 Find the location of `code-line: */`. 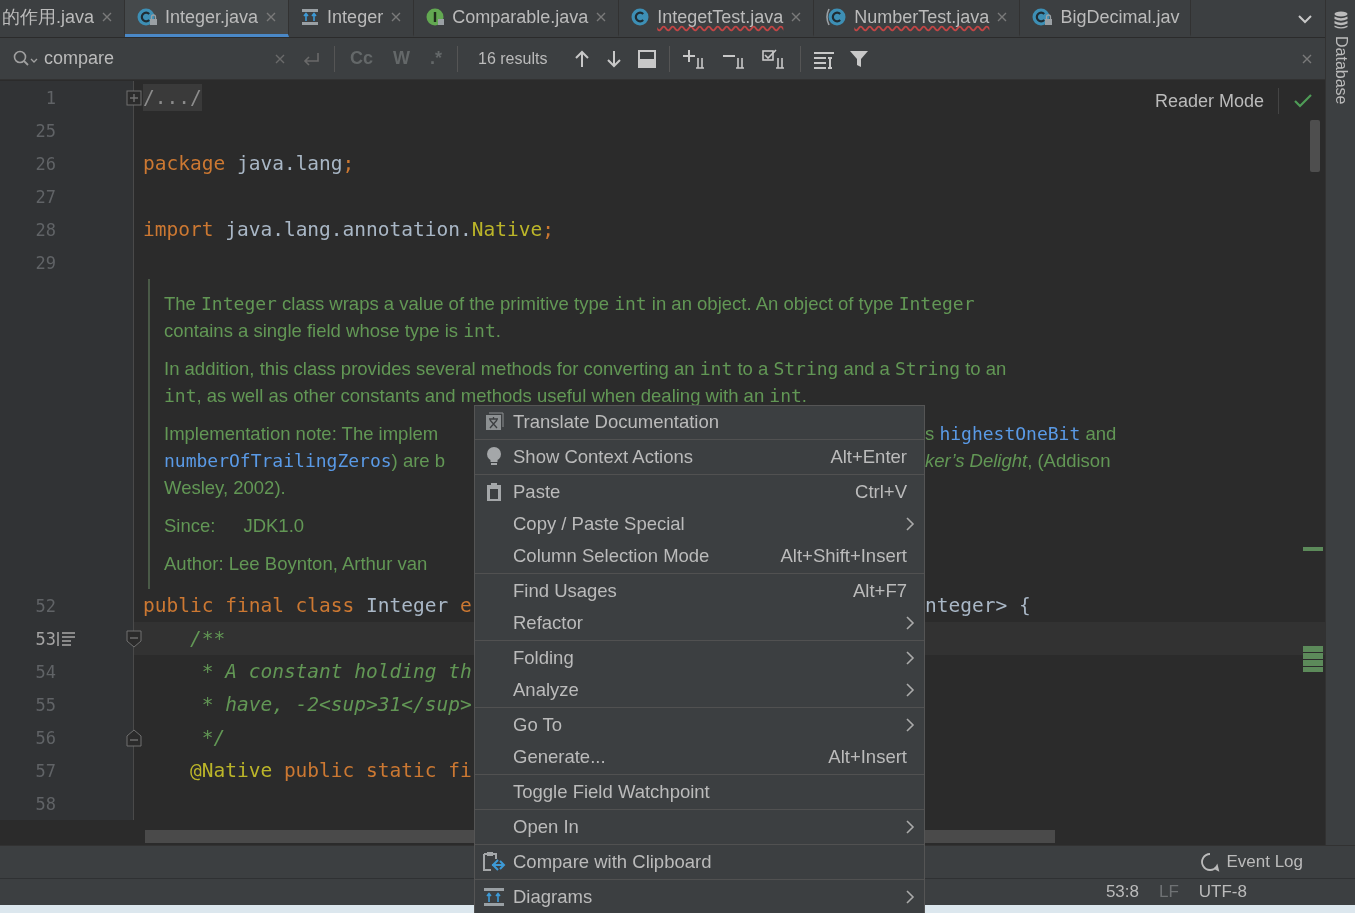

code-line: */ is located at coordinates (213, 737).